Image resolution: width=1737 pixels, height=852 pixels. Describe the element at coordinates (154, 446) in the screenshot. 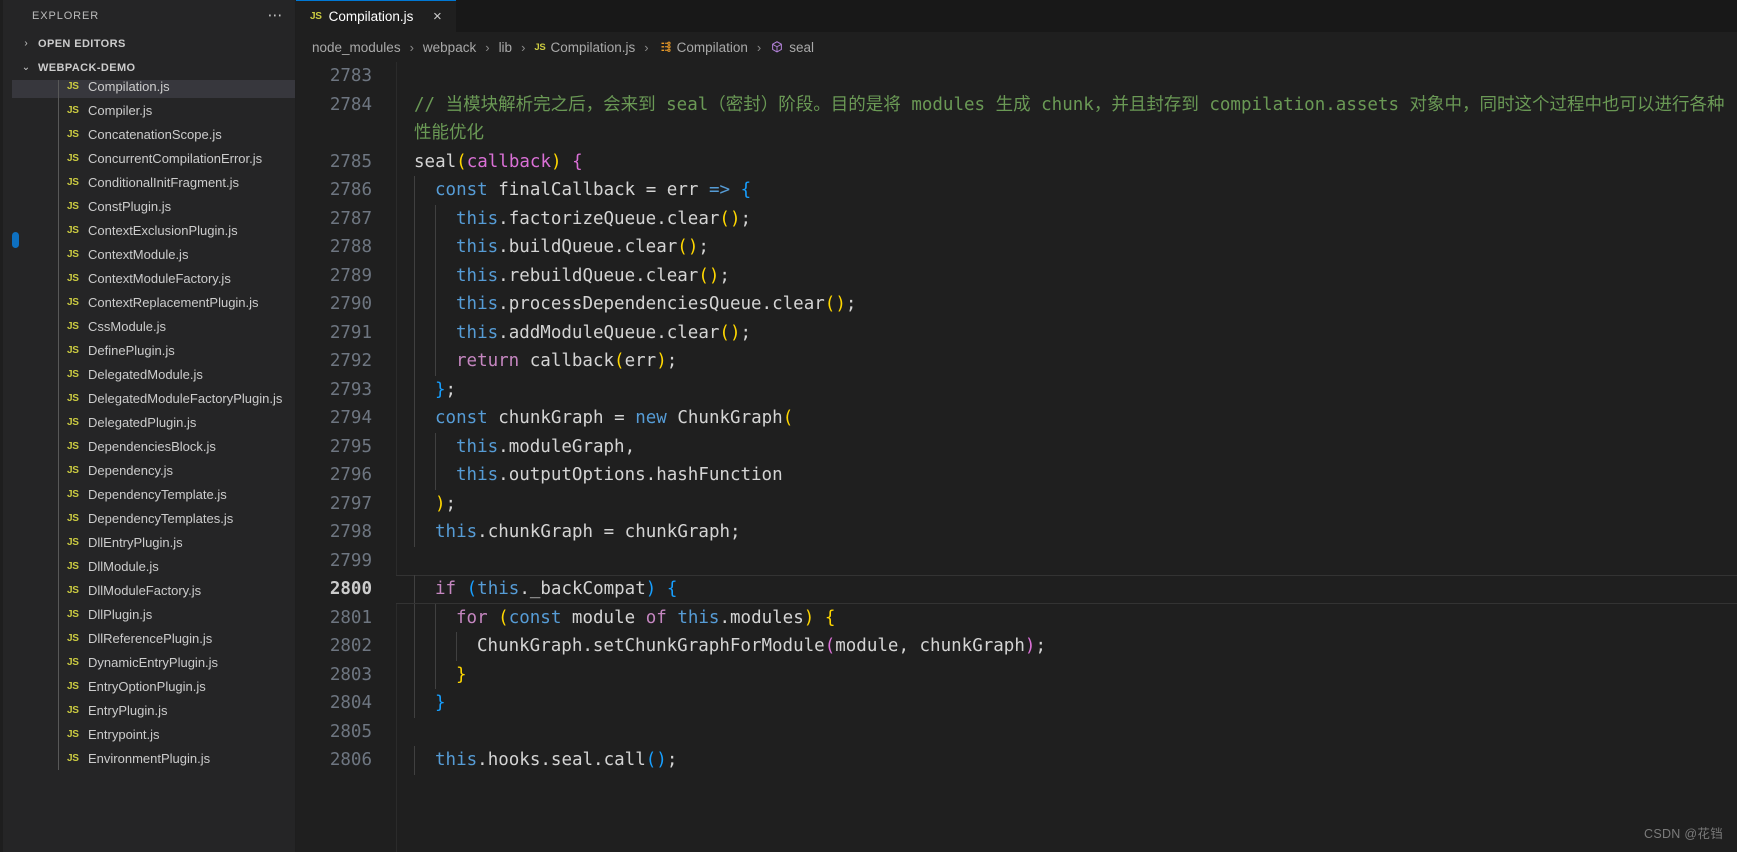

I see `file-tree-item: JS DependenciesBlock.js` at that location.